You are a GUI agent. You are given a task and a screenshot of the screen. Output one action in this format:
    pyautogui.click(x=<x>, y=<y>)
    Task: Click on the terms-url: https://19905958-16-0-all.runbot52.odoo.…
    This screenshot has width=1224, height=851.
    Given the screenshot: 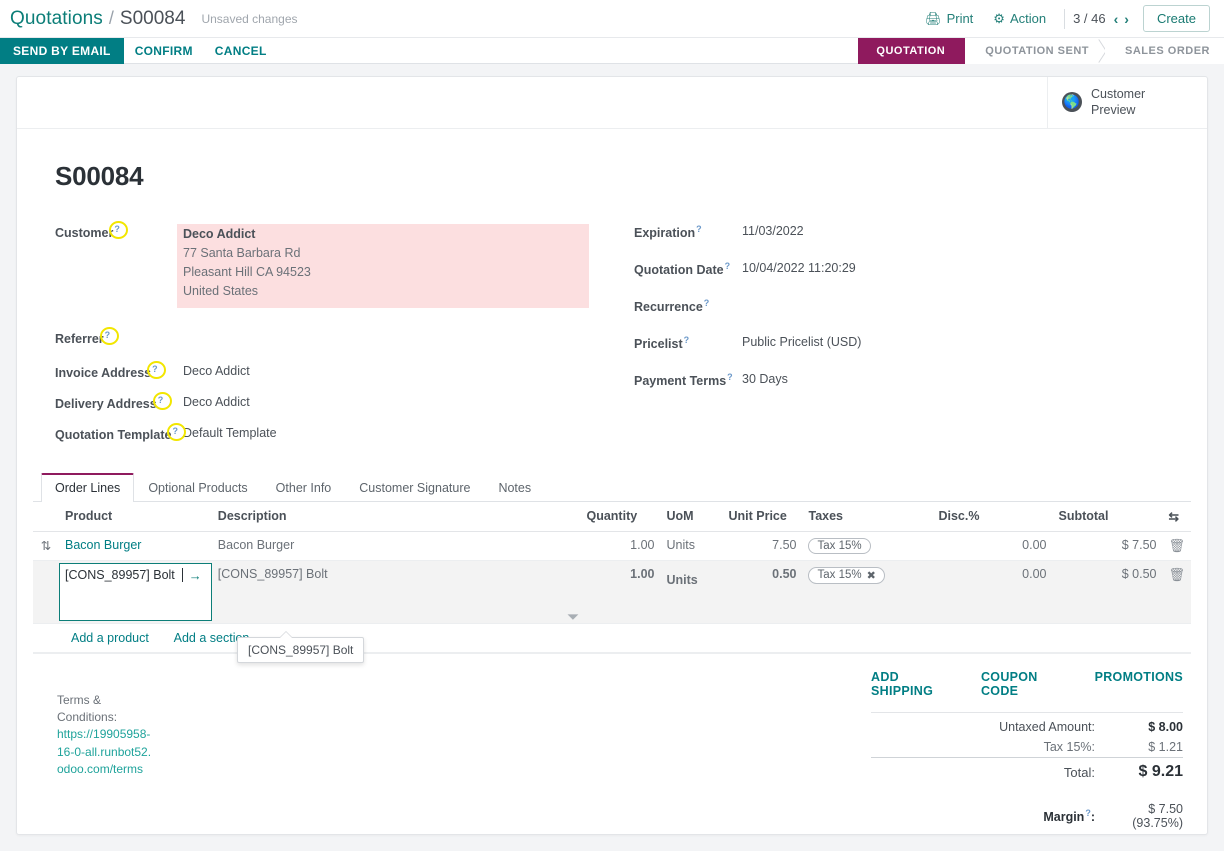 What is the action you would take?
    pyautogui.click(x=105, y=752)
    